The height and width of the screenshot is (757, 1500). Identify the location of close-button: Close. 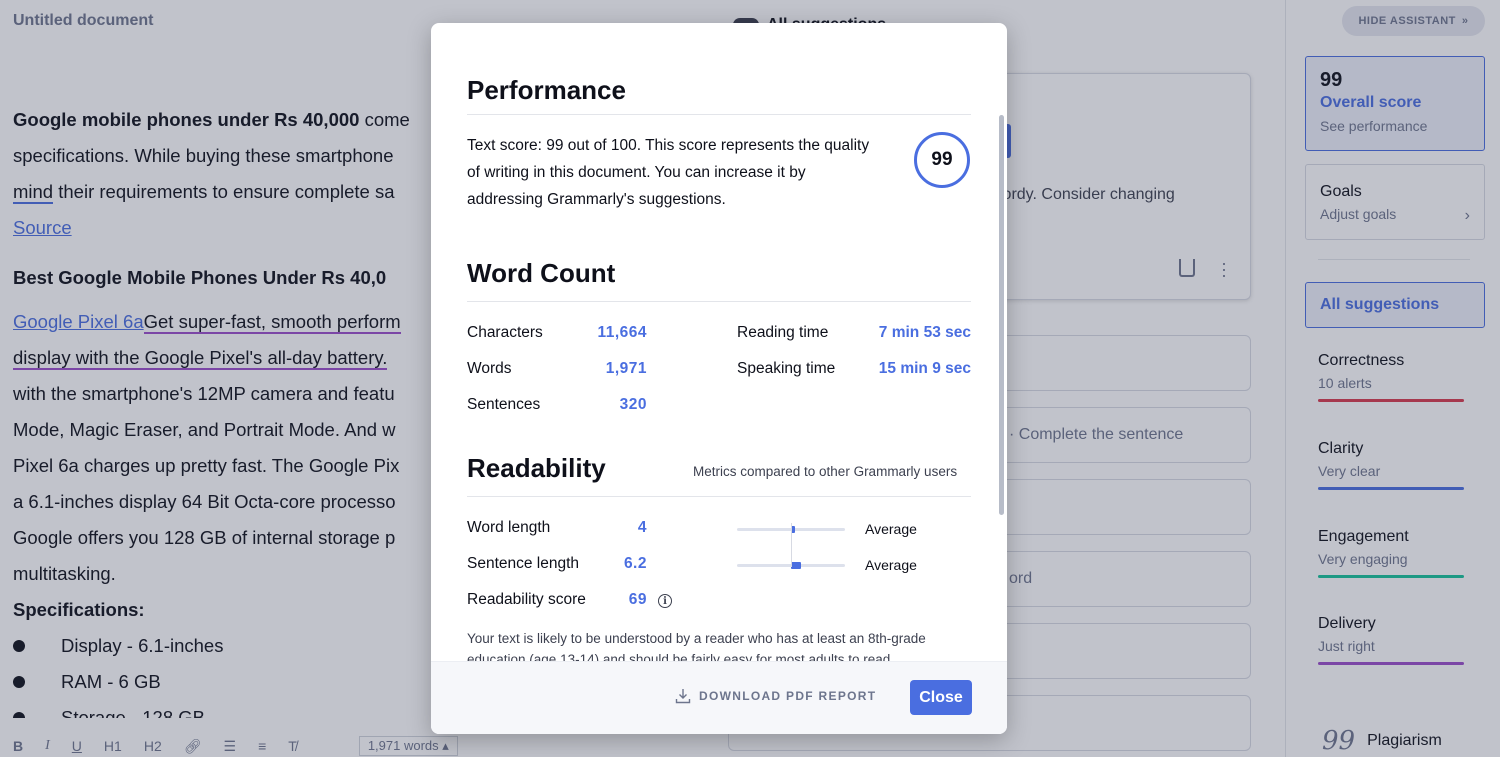
(941, 697).